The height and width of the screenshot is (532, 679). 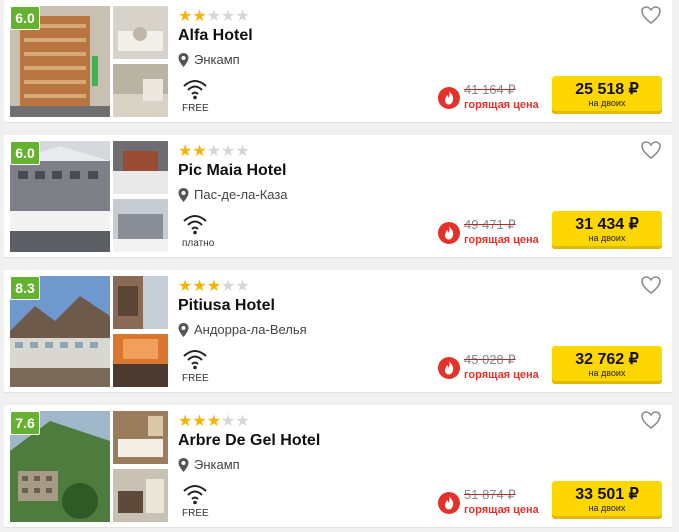 What do you see at coordinates (25, 288) in the screenshot?
I see `rating-badge: 8.3` at bounding box center [25, 288].